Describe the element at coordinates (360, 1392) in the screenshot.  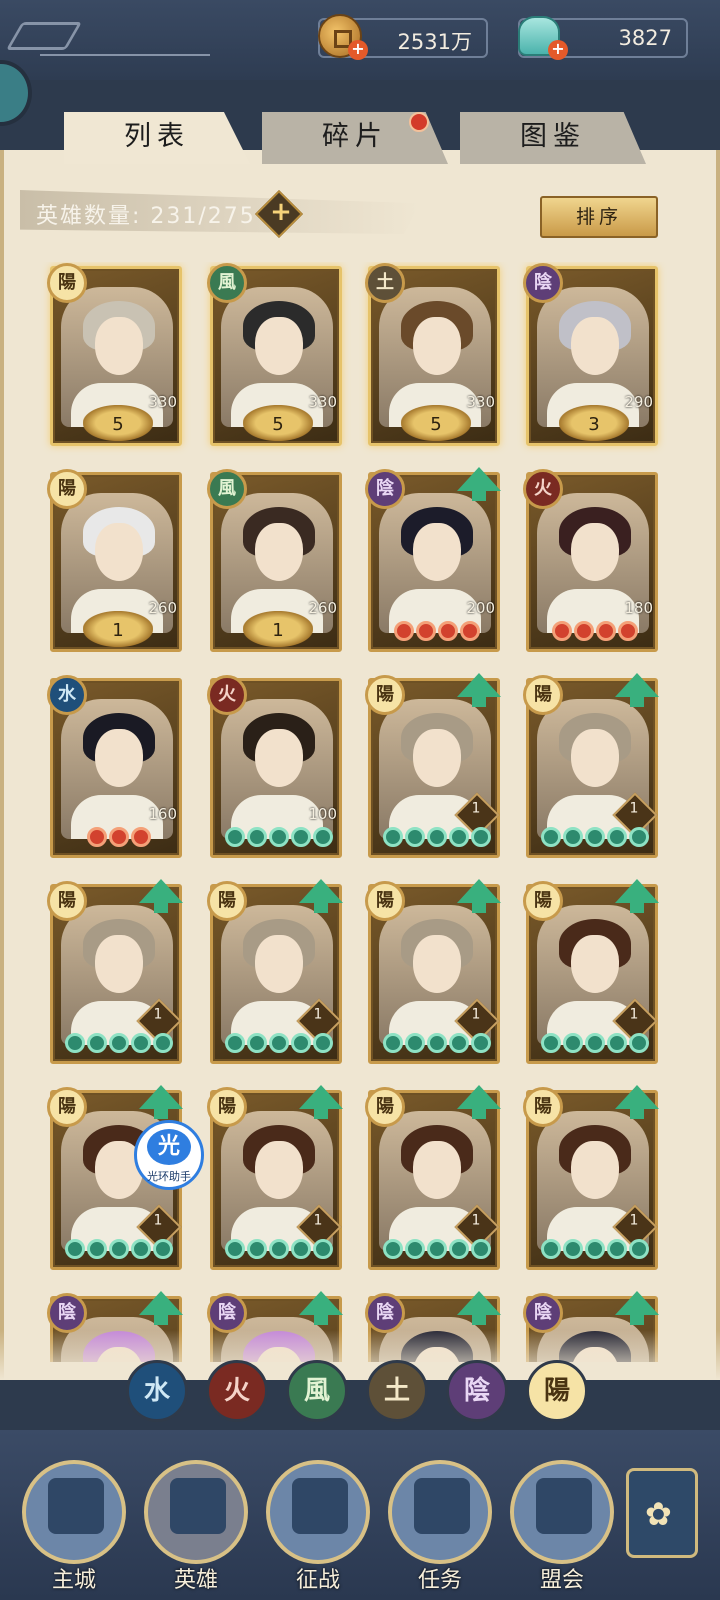
I see `element-filter-bar: 水 火 風 土 陰 陽` at that location.